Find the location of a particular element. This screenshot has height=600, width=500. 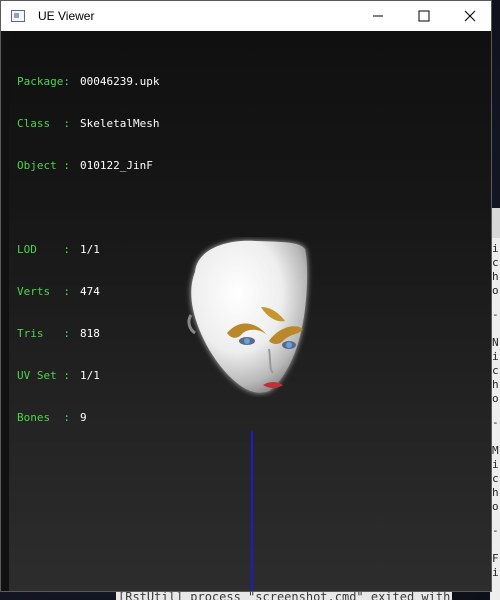

info-label: Tris : is located at coordinates (43, 333).